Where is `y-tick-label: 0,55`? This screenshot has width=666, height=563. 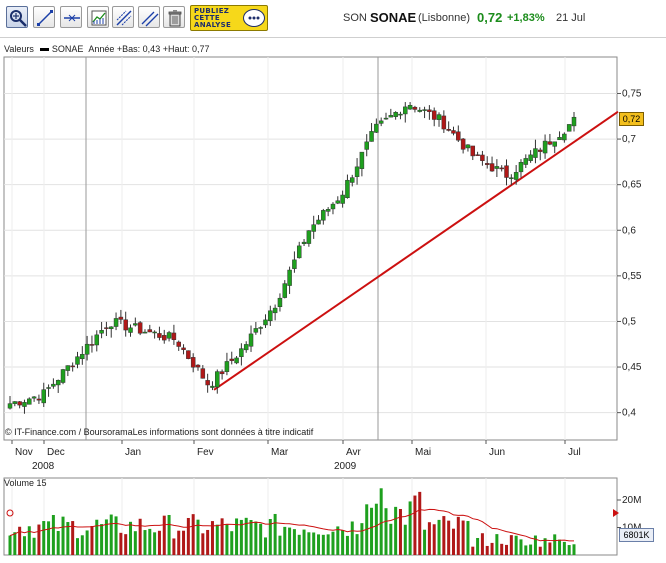
y-tick-label: 0,55 is located at coordinates (632, 276).